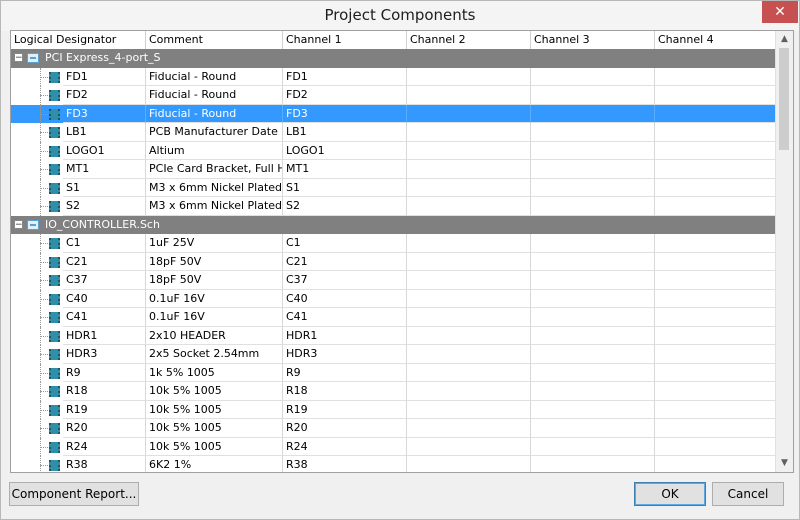 The image size is (800, 520). What do you see at coordinates (345, 280) in the screenshot?
I see `channel-cell: C37` at bounding box center [345, 280].